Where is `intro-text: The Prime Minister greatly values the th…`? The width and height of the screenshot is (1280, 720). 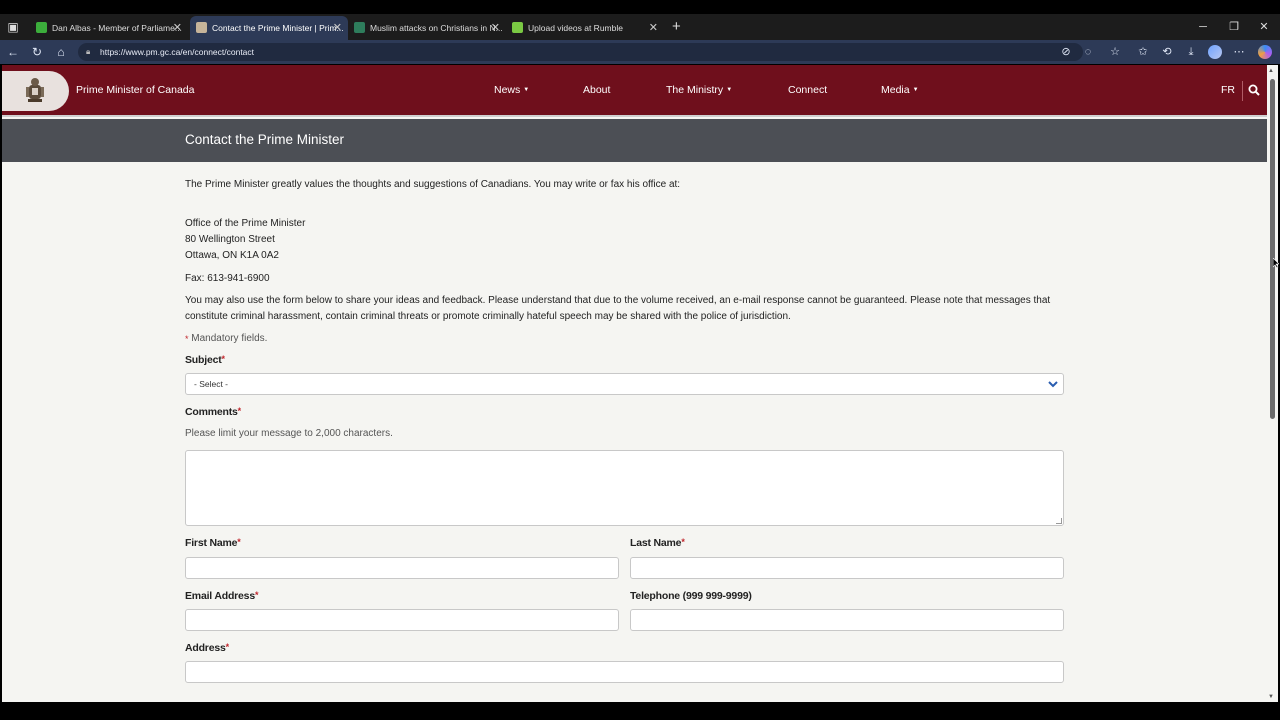
intro-text: The Prime Minister greatly values the th… is located at coordinates (433, 184).